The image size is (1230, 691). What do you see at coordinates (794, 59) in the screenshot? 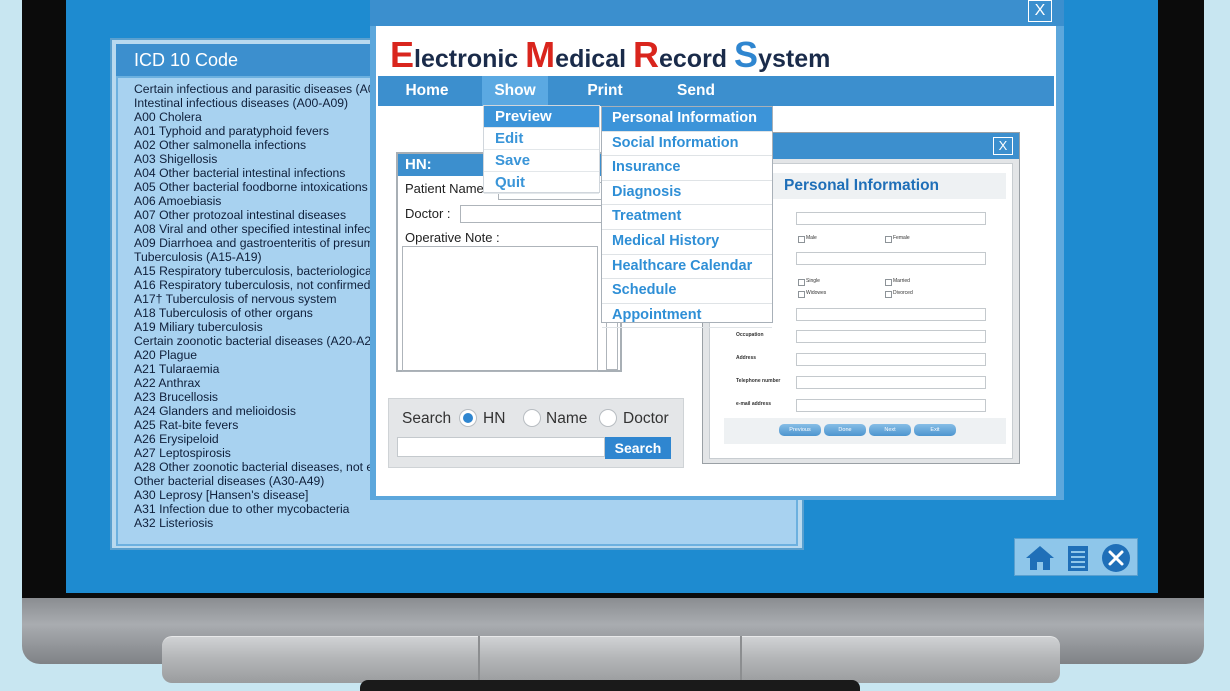
I see `title-word: ystem` at bounding box center [794, 59].